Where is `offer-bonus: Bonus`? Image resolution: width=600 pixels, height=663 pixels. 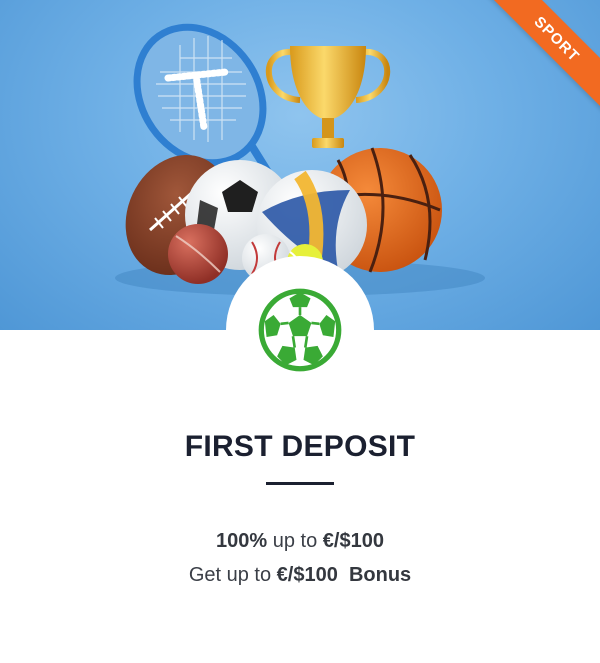
offer-bonus: Bonus is located at coordinates (380, 575).